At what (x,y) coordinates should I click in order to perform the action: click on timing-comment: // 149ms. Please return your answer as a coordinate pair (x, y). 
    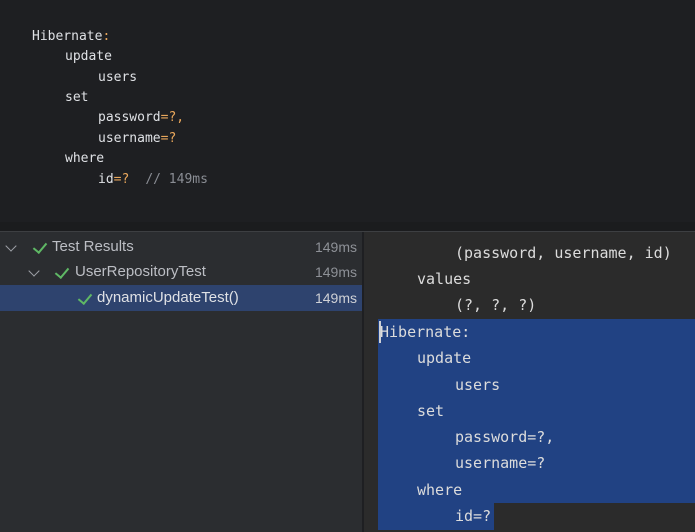
    Looking at the image, I should click on (176, 179).